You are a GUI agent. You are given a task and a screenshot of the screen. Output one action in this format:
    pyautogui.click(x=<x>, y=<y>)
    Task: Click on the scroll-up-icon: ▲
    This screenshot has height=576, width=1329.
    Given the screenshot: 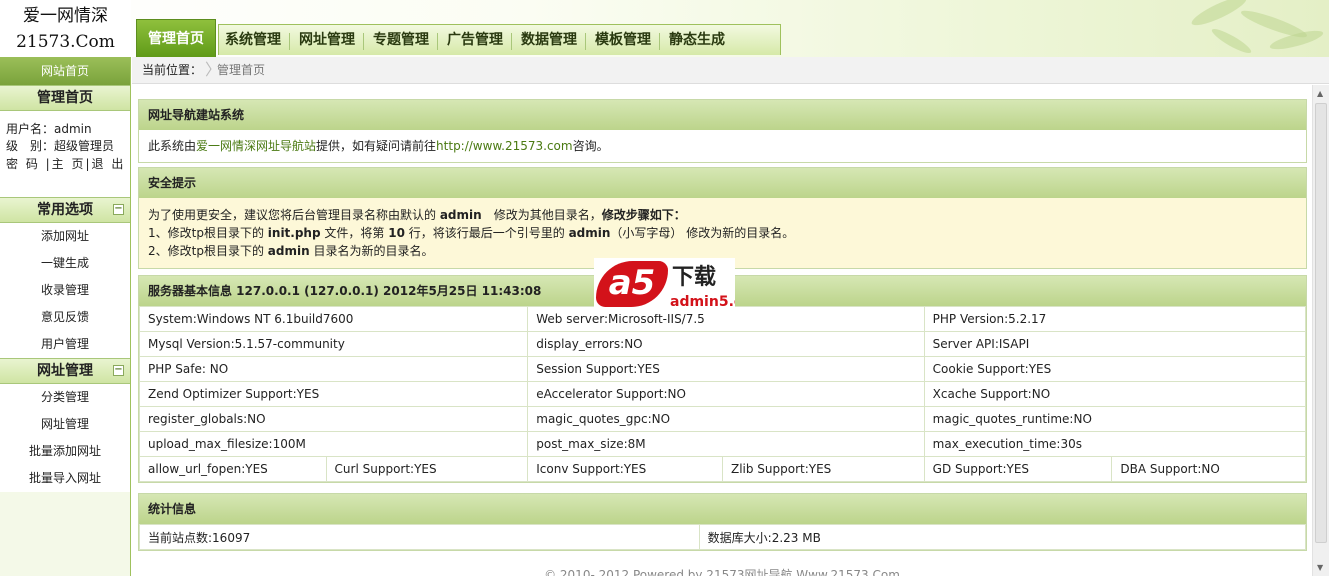 What is the action you would take?
    pyautogui.click(x=1320, y=93)
    